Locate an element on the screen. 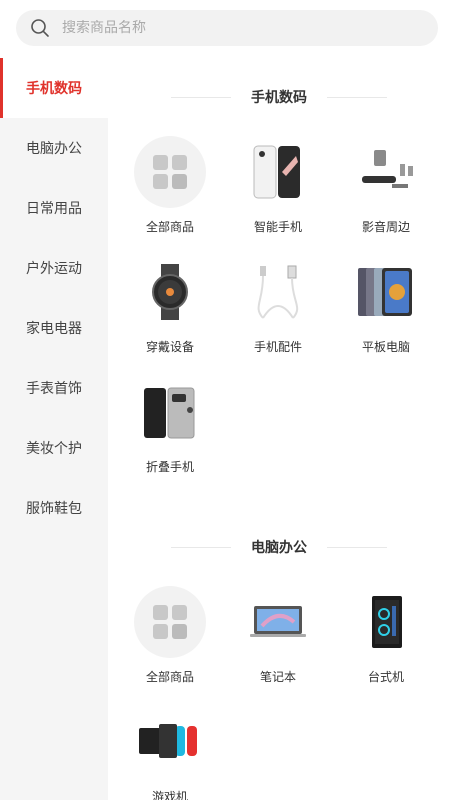 The width and height of the screenshot is (450, 800). sidebar-item-outdoor-sports: 户外运动 is located at coordinates (54, 268).